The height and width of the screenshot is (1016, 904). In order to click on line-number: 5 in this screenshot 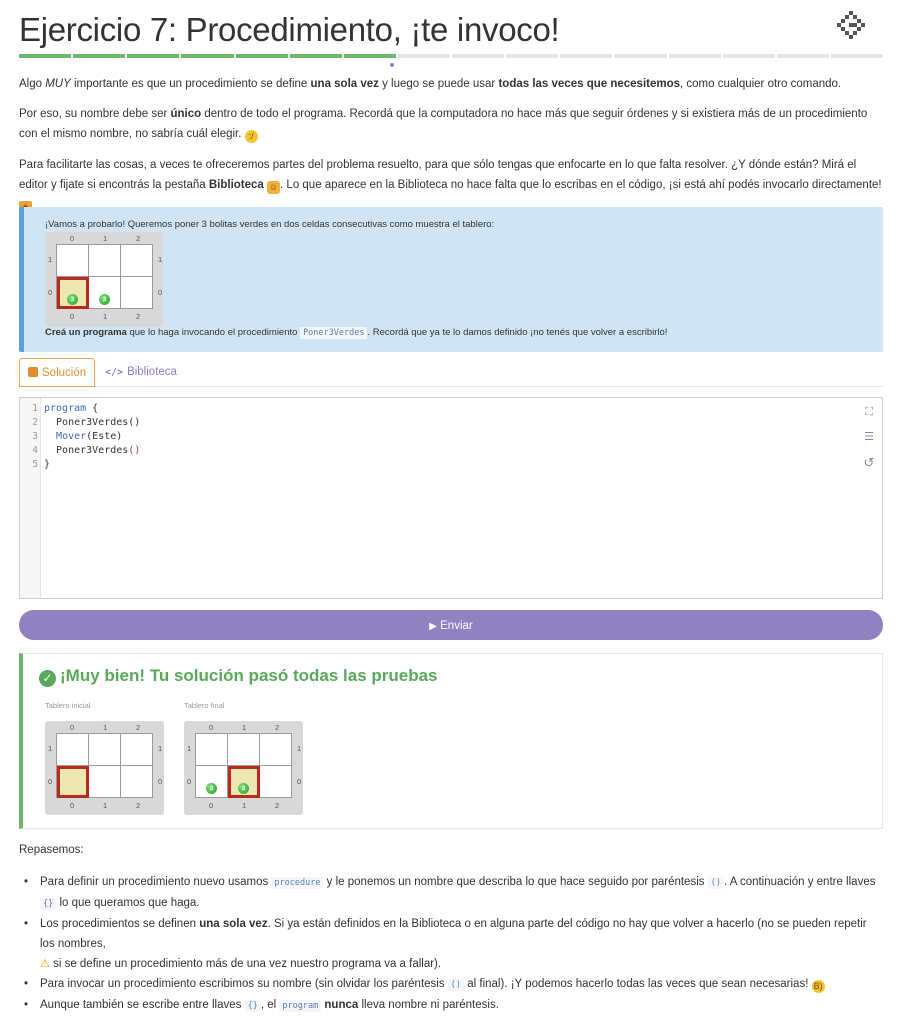, I will do `click(35, 464)`.